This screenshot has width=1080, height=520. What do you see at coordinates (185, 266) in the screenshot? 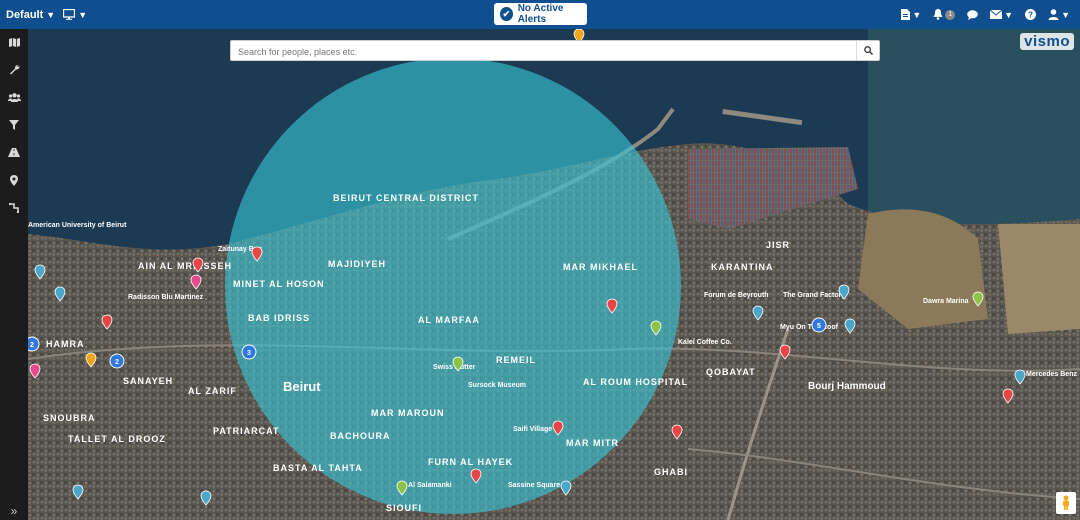
I see `map-label: AIN AL MREISSEH` at bounding box center [185, 266].